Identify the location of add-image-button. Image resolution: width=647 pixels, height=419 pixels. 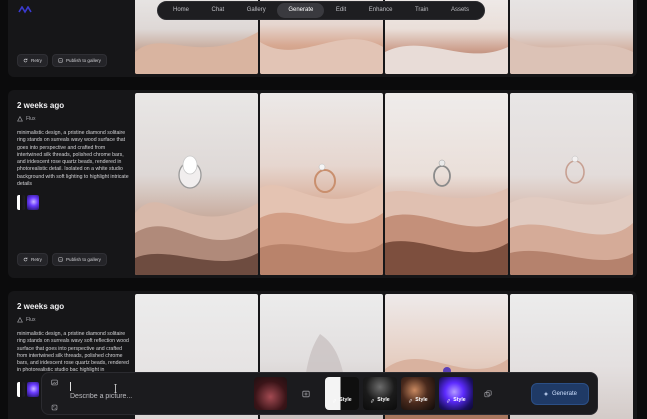
(306, 393).